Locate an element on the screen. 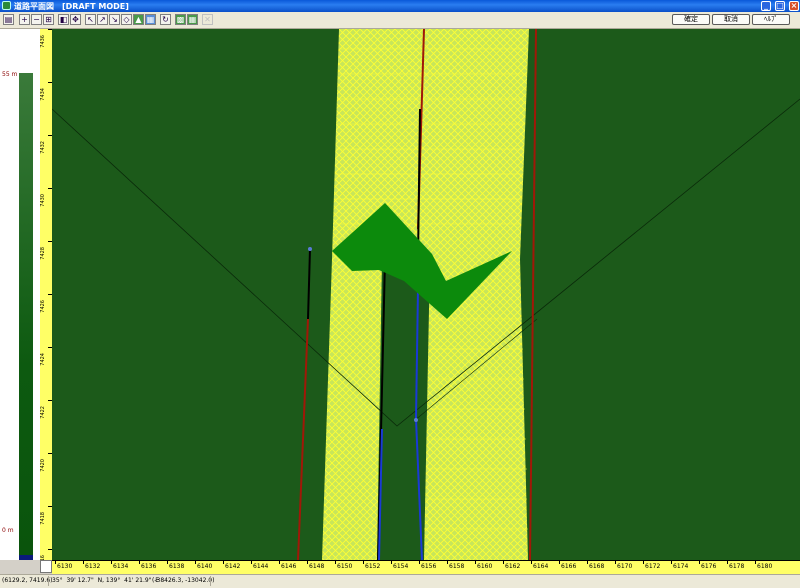 The image size is (800, 588). disabled-tool-button: ✕ is located at coordinates (207, 19).